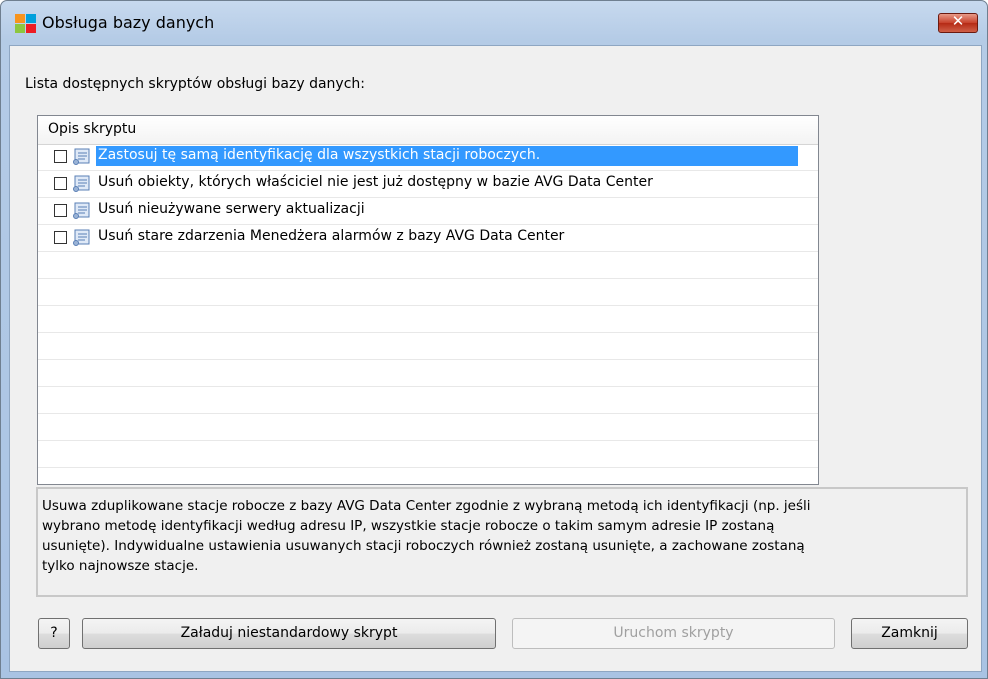 The height and width of the screenshot is (679, 988). What do you see at coordinates (92, 129) in the screenshot?
I see `column-header-label: Opis skryptu` at bounding box center [92, 129].